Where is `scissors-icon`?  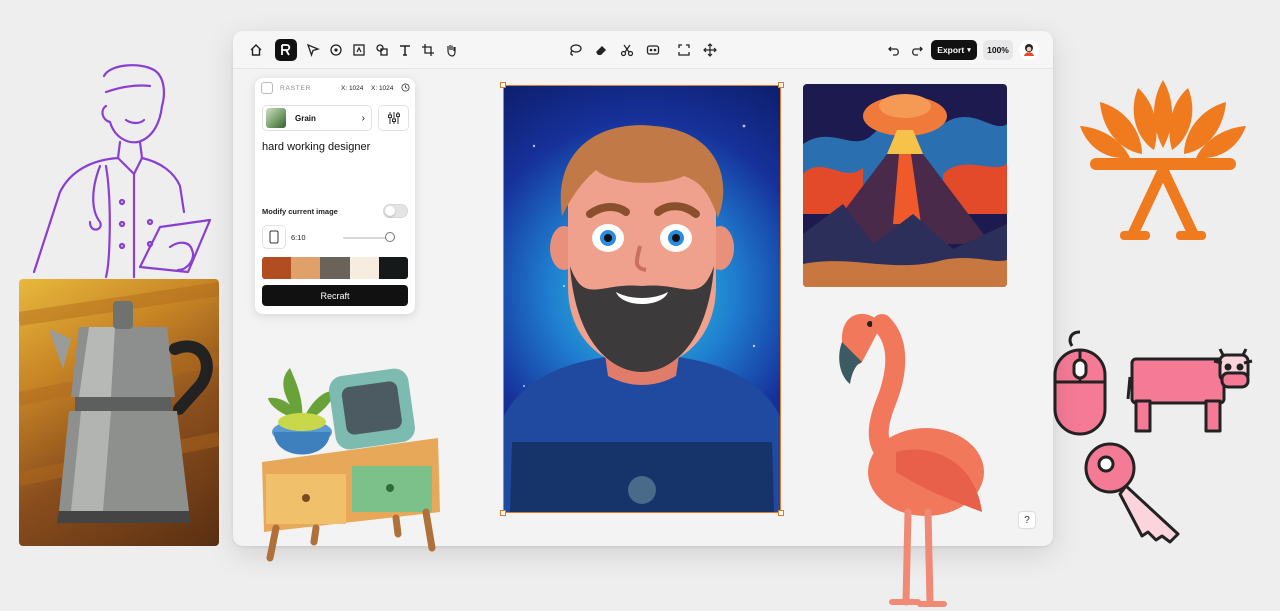 scissors-icon is located at coordinates (627, 50).